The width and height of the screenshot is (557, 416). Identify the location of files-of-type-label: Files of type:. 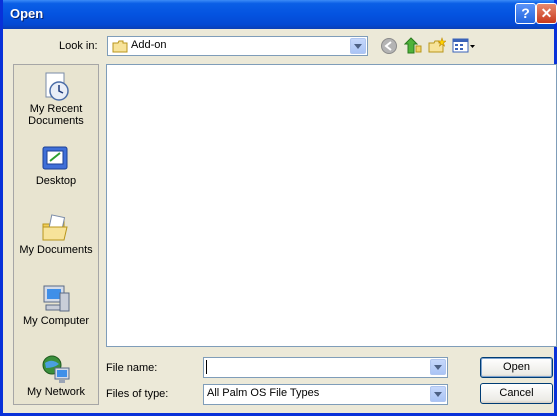
(137, 394).